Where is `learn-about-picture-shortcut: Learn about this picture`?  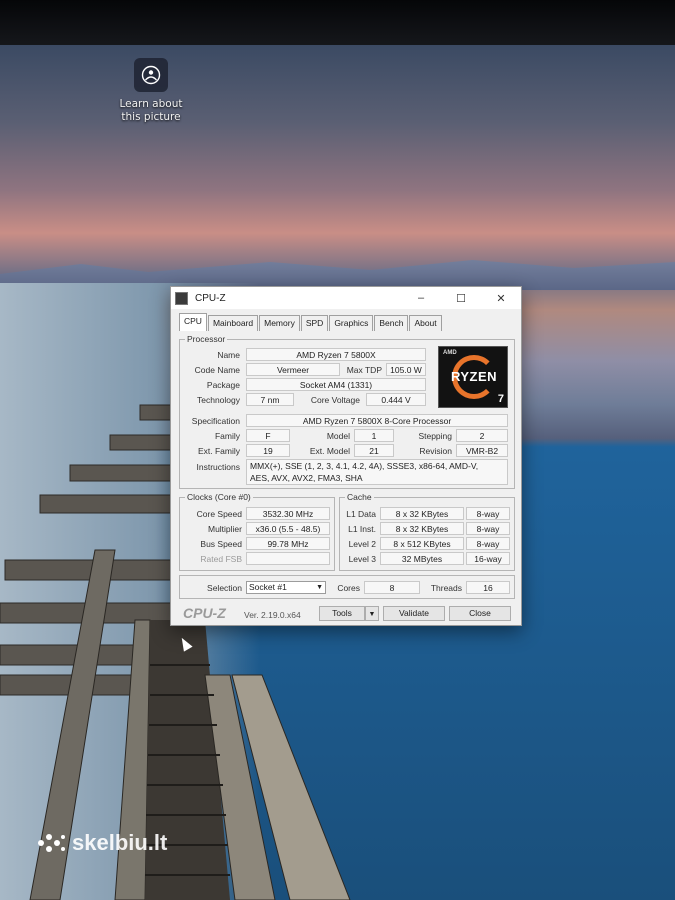
learn-about-picture-shortcut: Learn about this picture is located at coordinates (151, 91).